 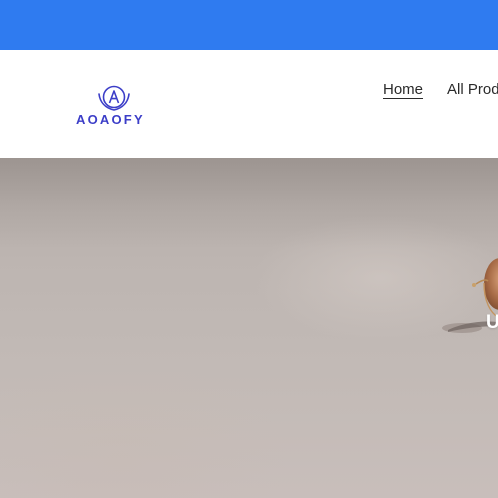 I want to click on hero-heading: U, so click(x=492, y=322).